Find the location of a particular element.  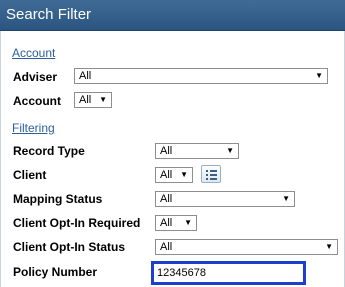

policy-number-label: Policy Number is located at coordinates (55, 272).